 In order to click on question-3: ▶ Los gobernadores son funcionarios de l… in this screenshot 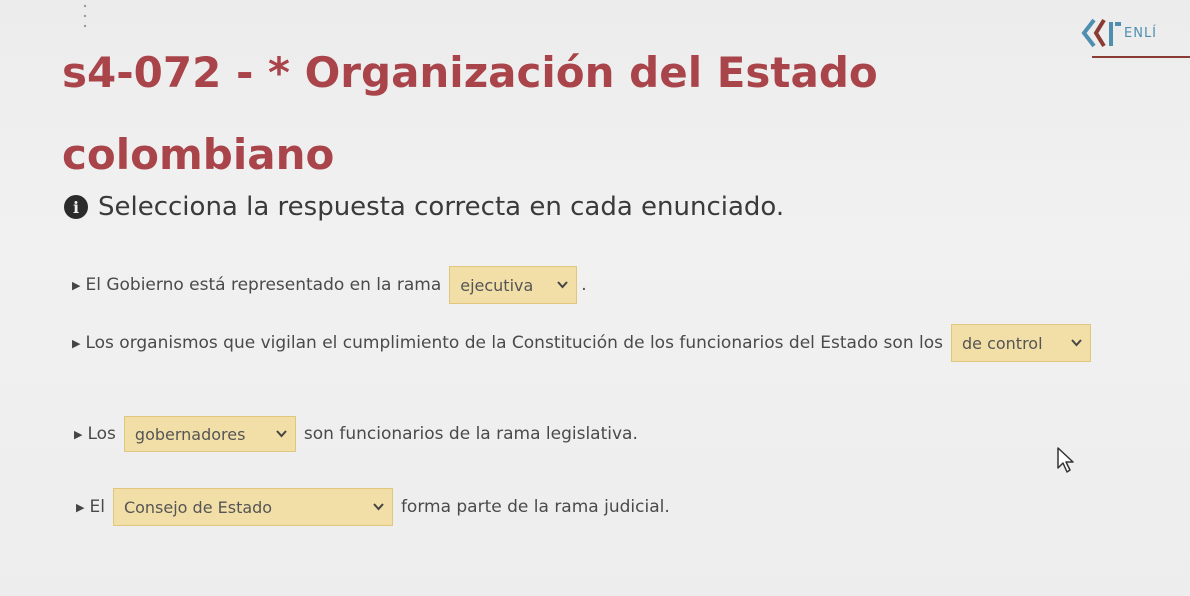, I will do `click(356, 434)`.